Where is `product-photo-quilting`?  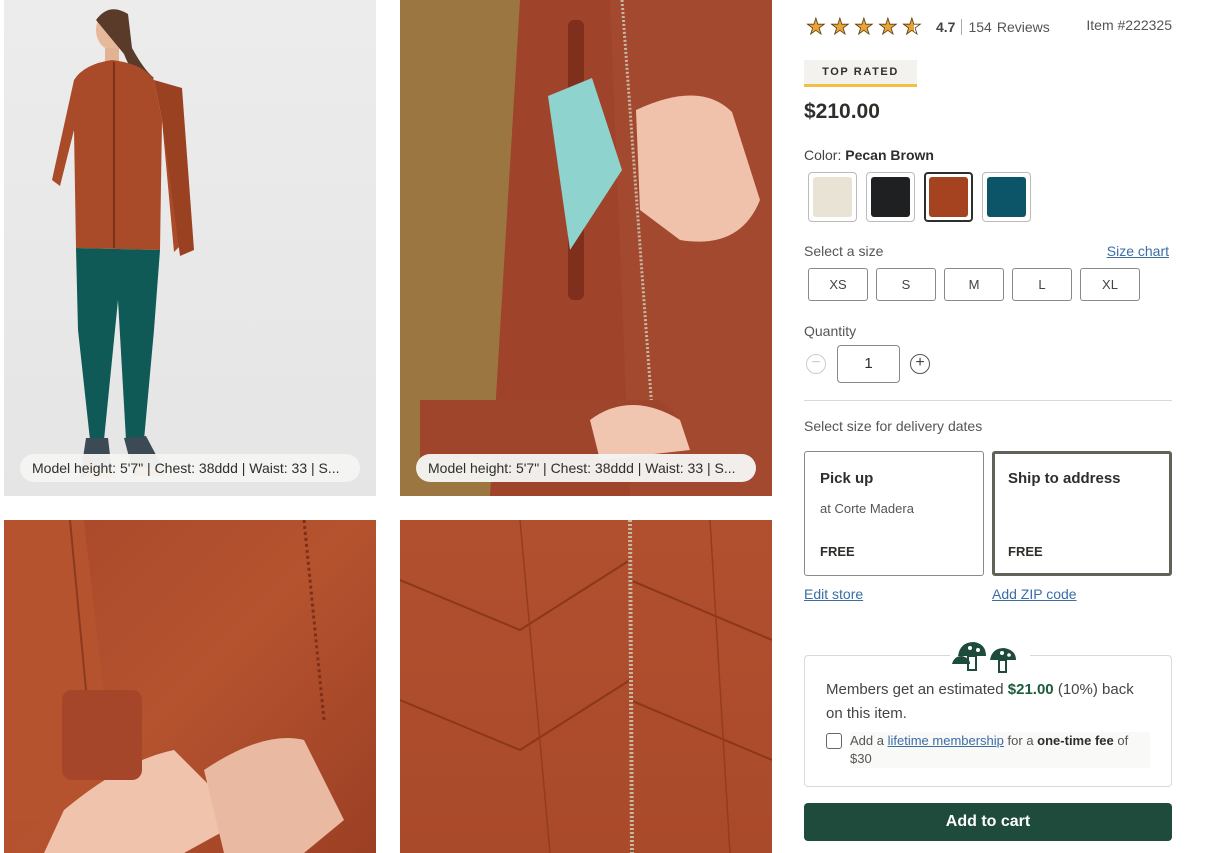
product-photo-quilting is located at coordinates (586, 686).